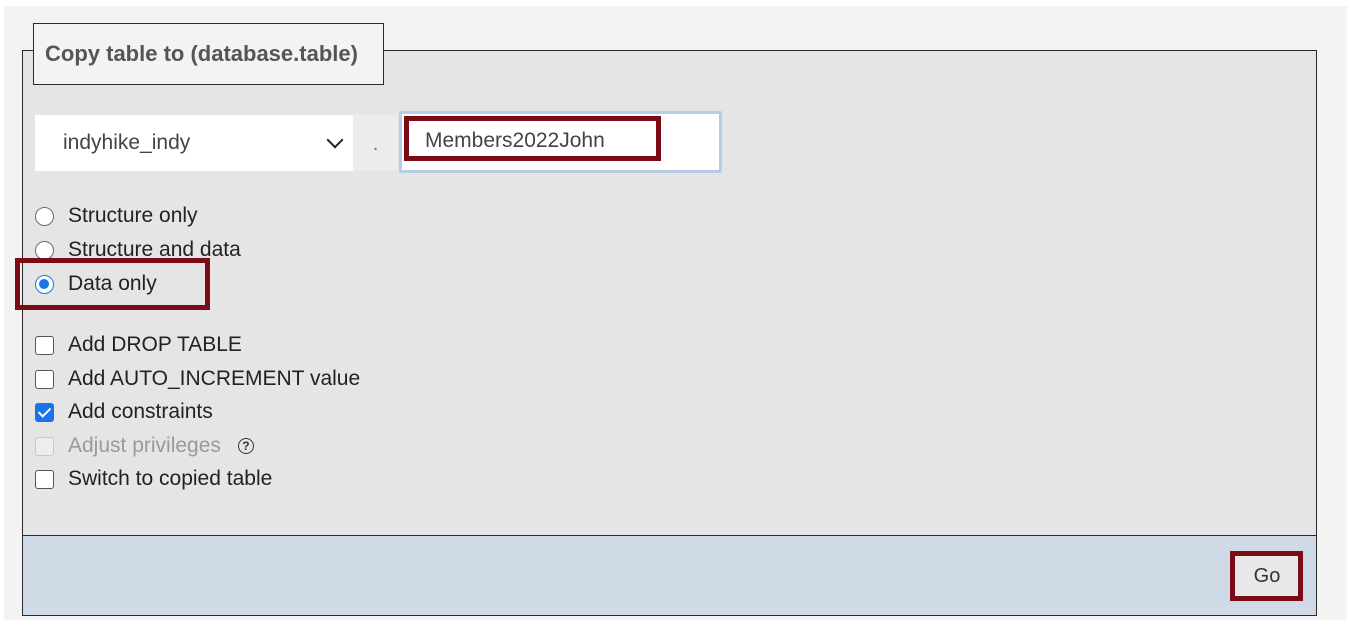 Image resolution: width=1351 pixels, height=628 pixels. I want to click on checkbox-switch-to-copied-table: Switch to copied table, so click(153, 479).